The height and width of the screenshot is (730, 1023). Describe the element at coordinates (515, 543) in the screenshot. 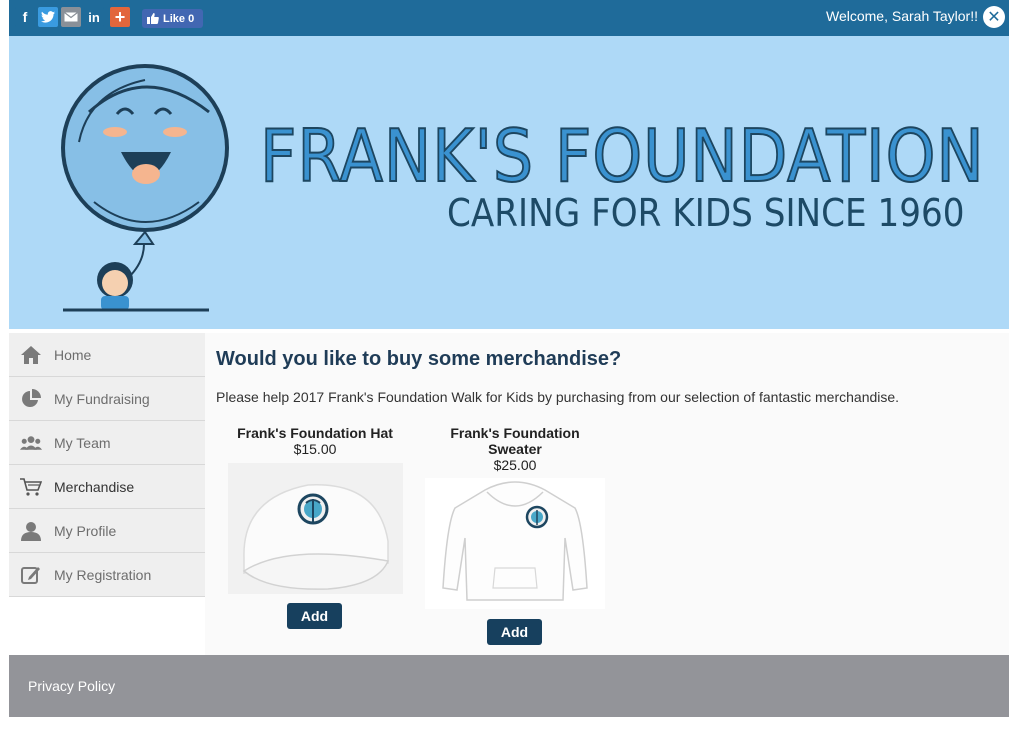

I see `sweater-image` at that location.